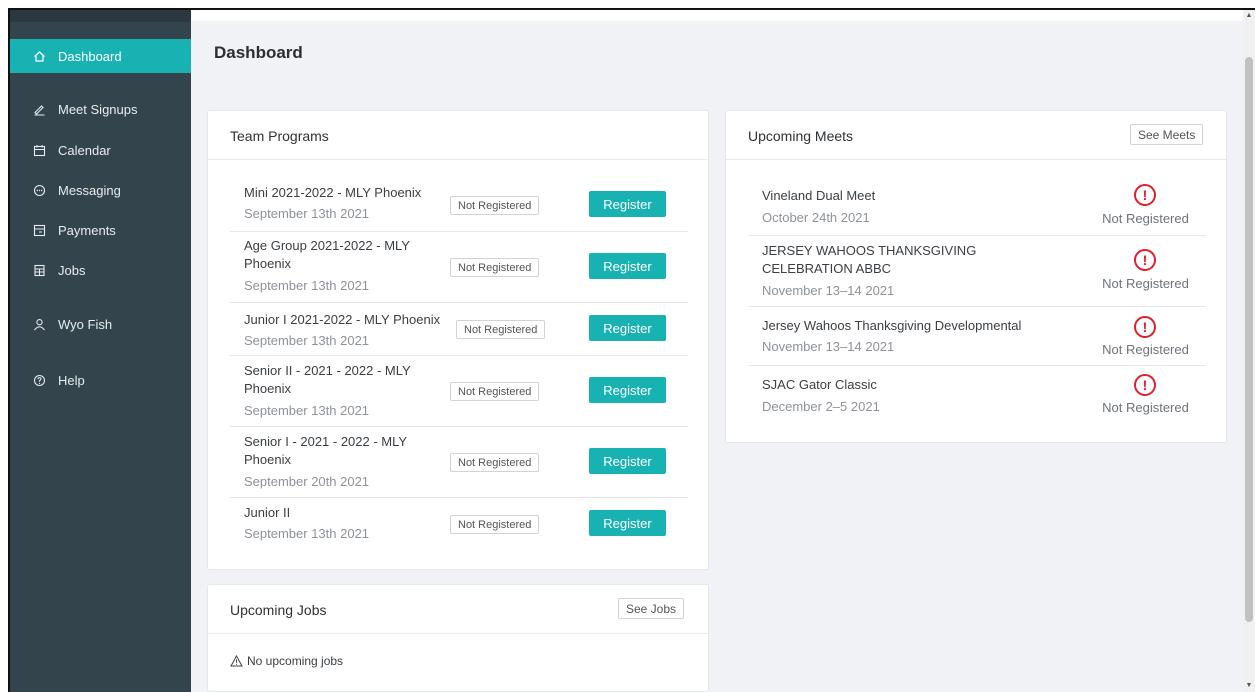 The width and height of the screenshot is (1255, 692). I want to click on calendar-icon, so click(39, 150).